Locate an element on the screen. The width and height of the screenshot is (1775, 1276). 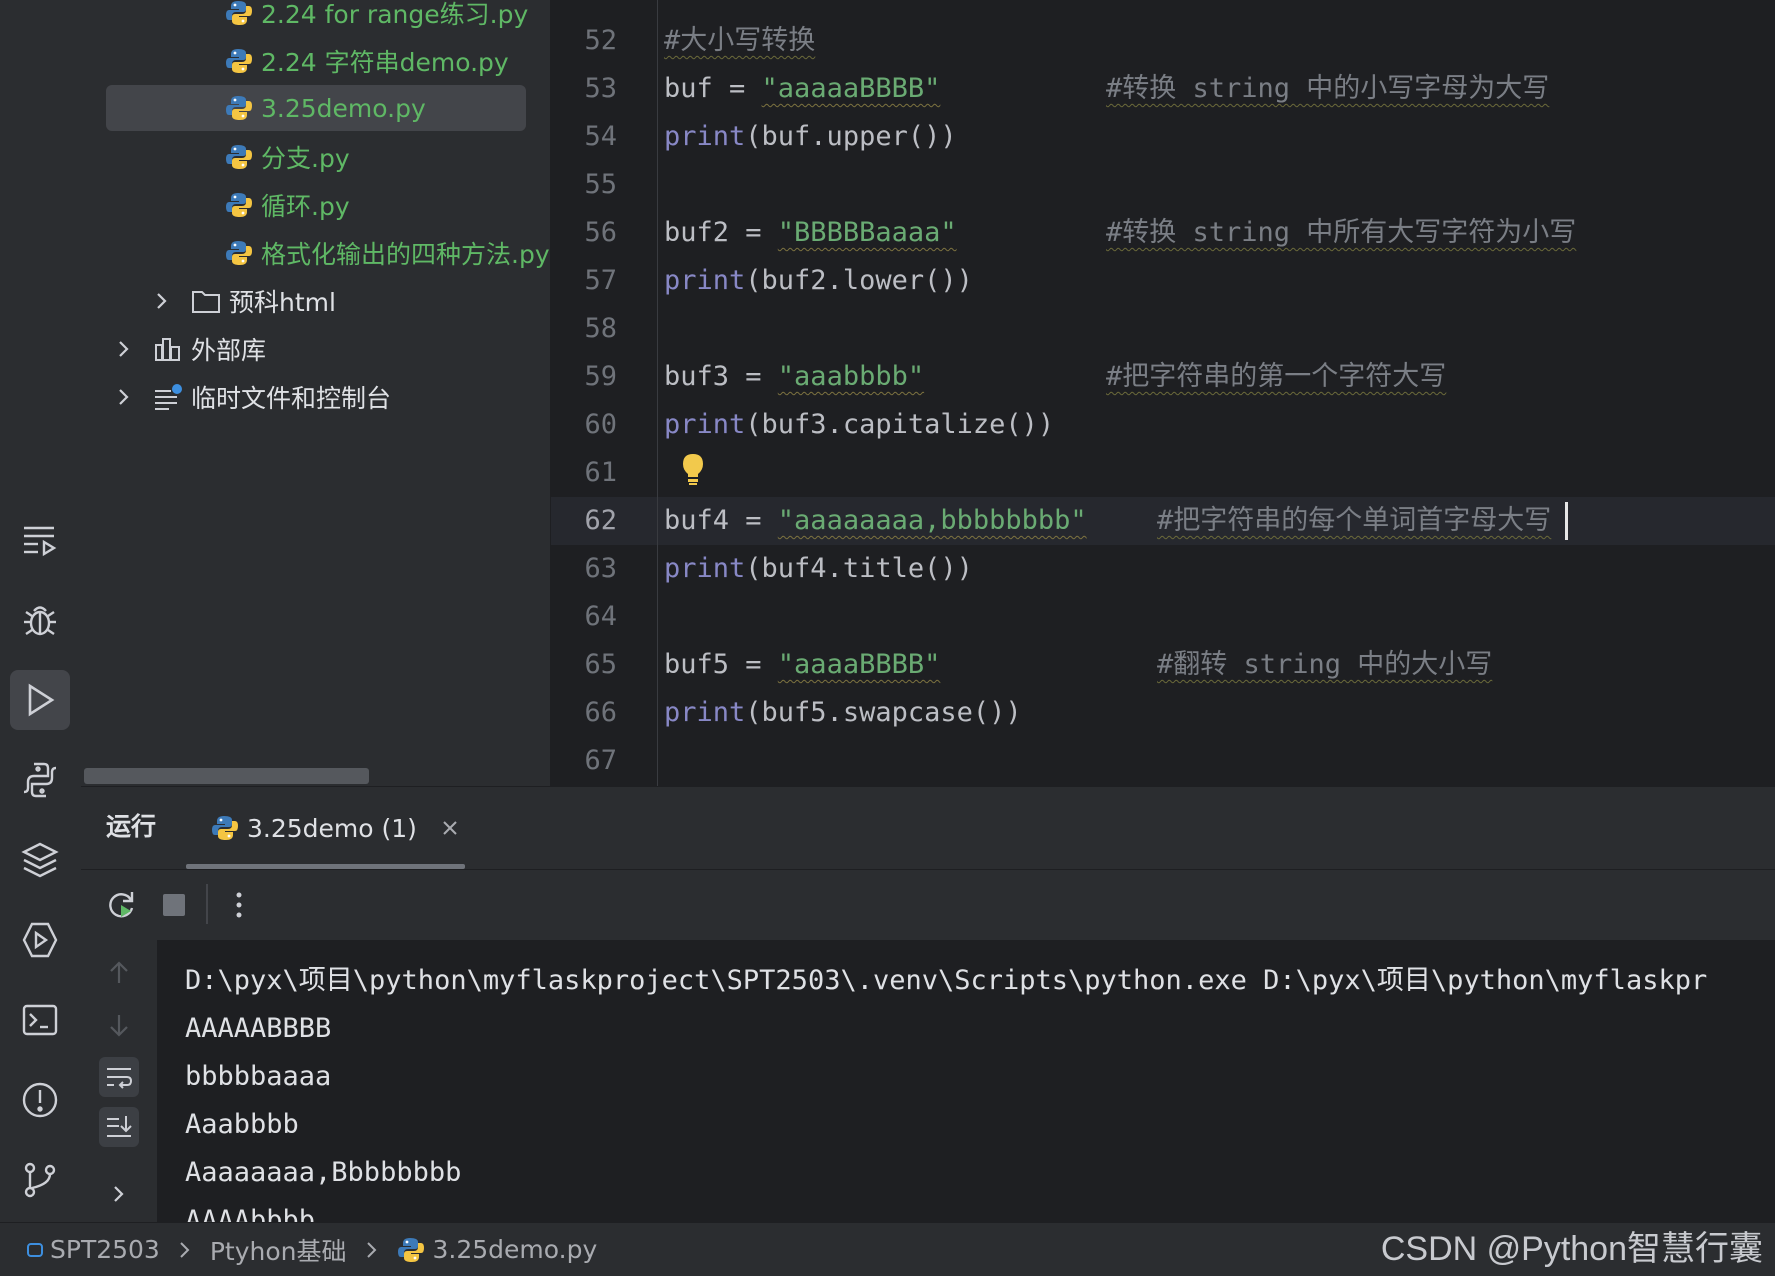
tool-window-stripe is located at coordinates (41, 611).